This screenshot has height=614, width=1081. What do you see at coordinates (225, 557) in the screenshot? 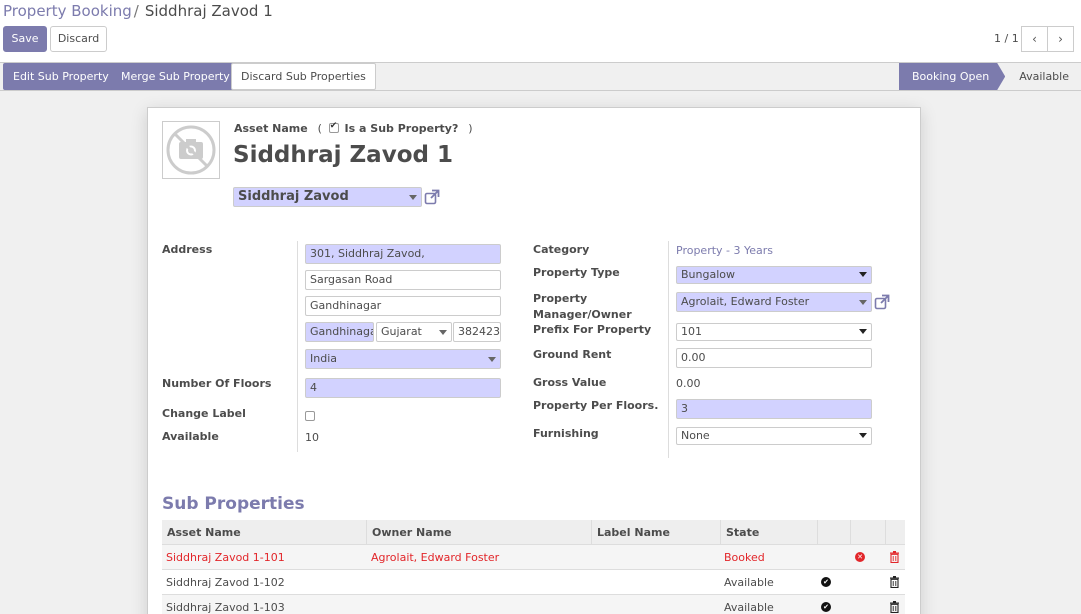
I see `row-asset-name: Siddhraj Zavod 1-101` at bounding box center [225, 557].